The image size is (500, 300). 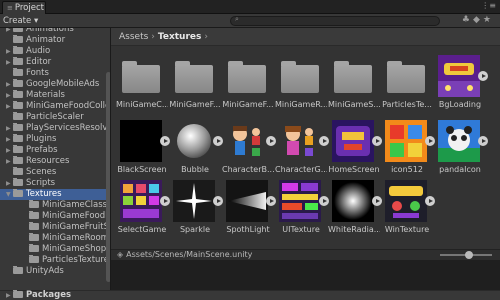 I want to click on tree-item-label: ParticlesTextures, so click(x=76, y=260).